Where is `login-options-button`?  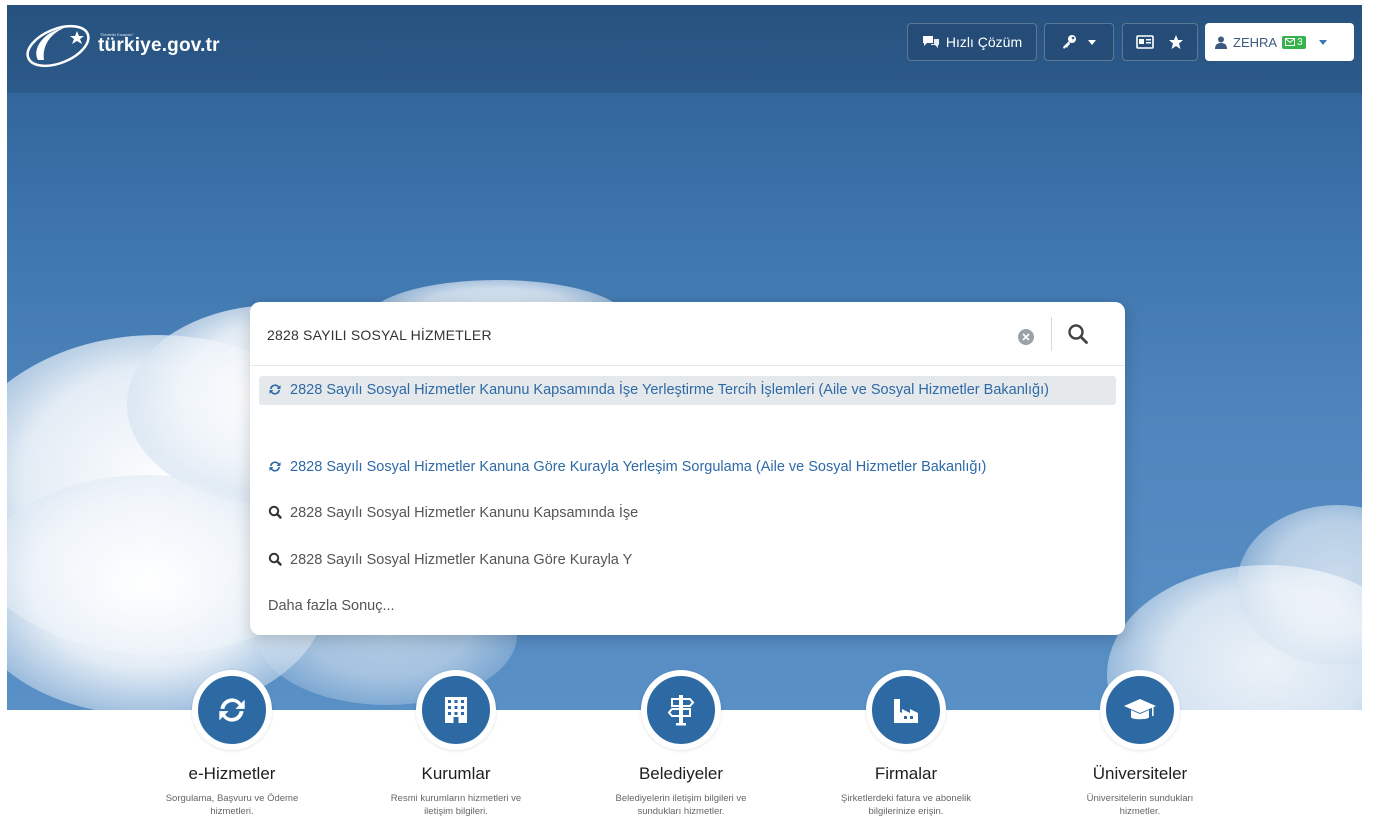 login-options-button is located at coordinates (1079, 42).